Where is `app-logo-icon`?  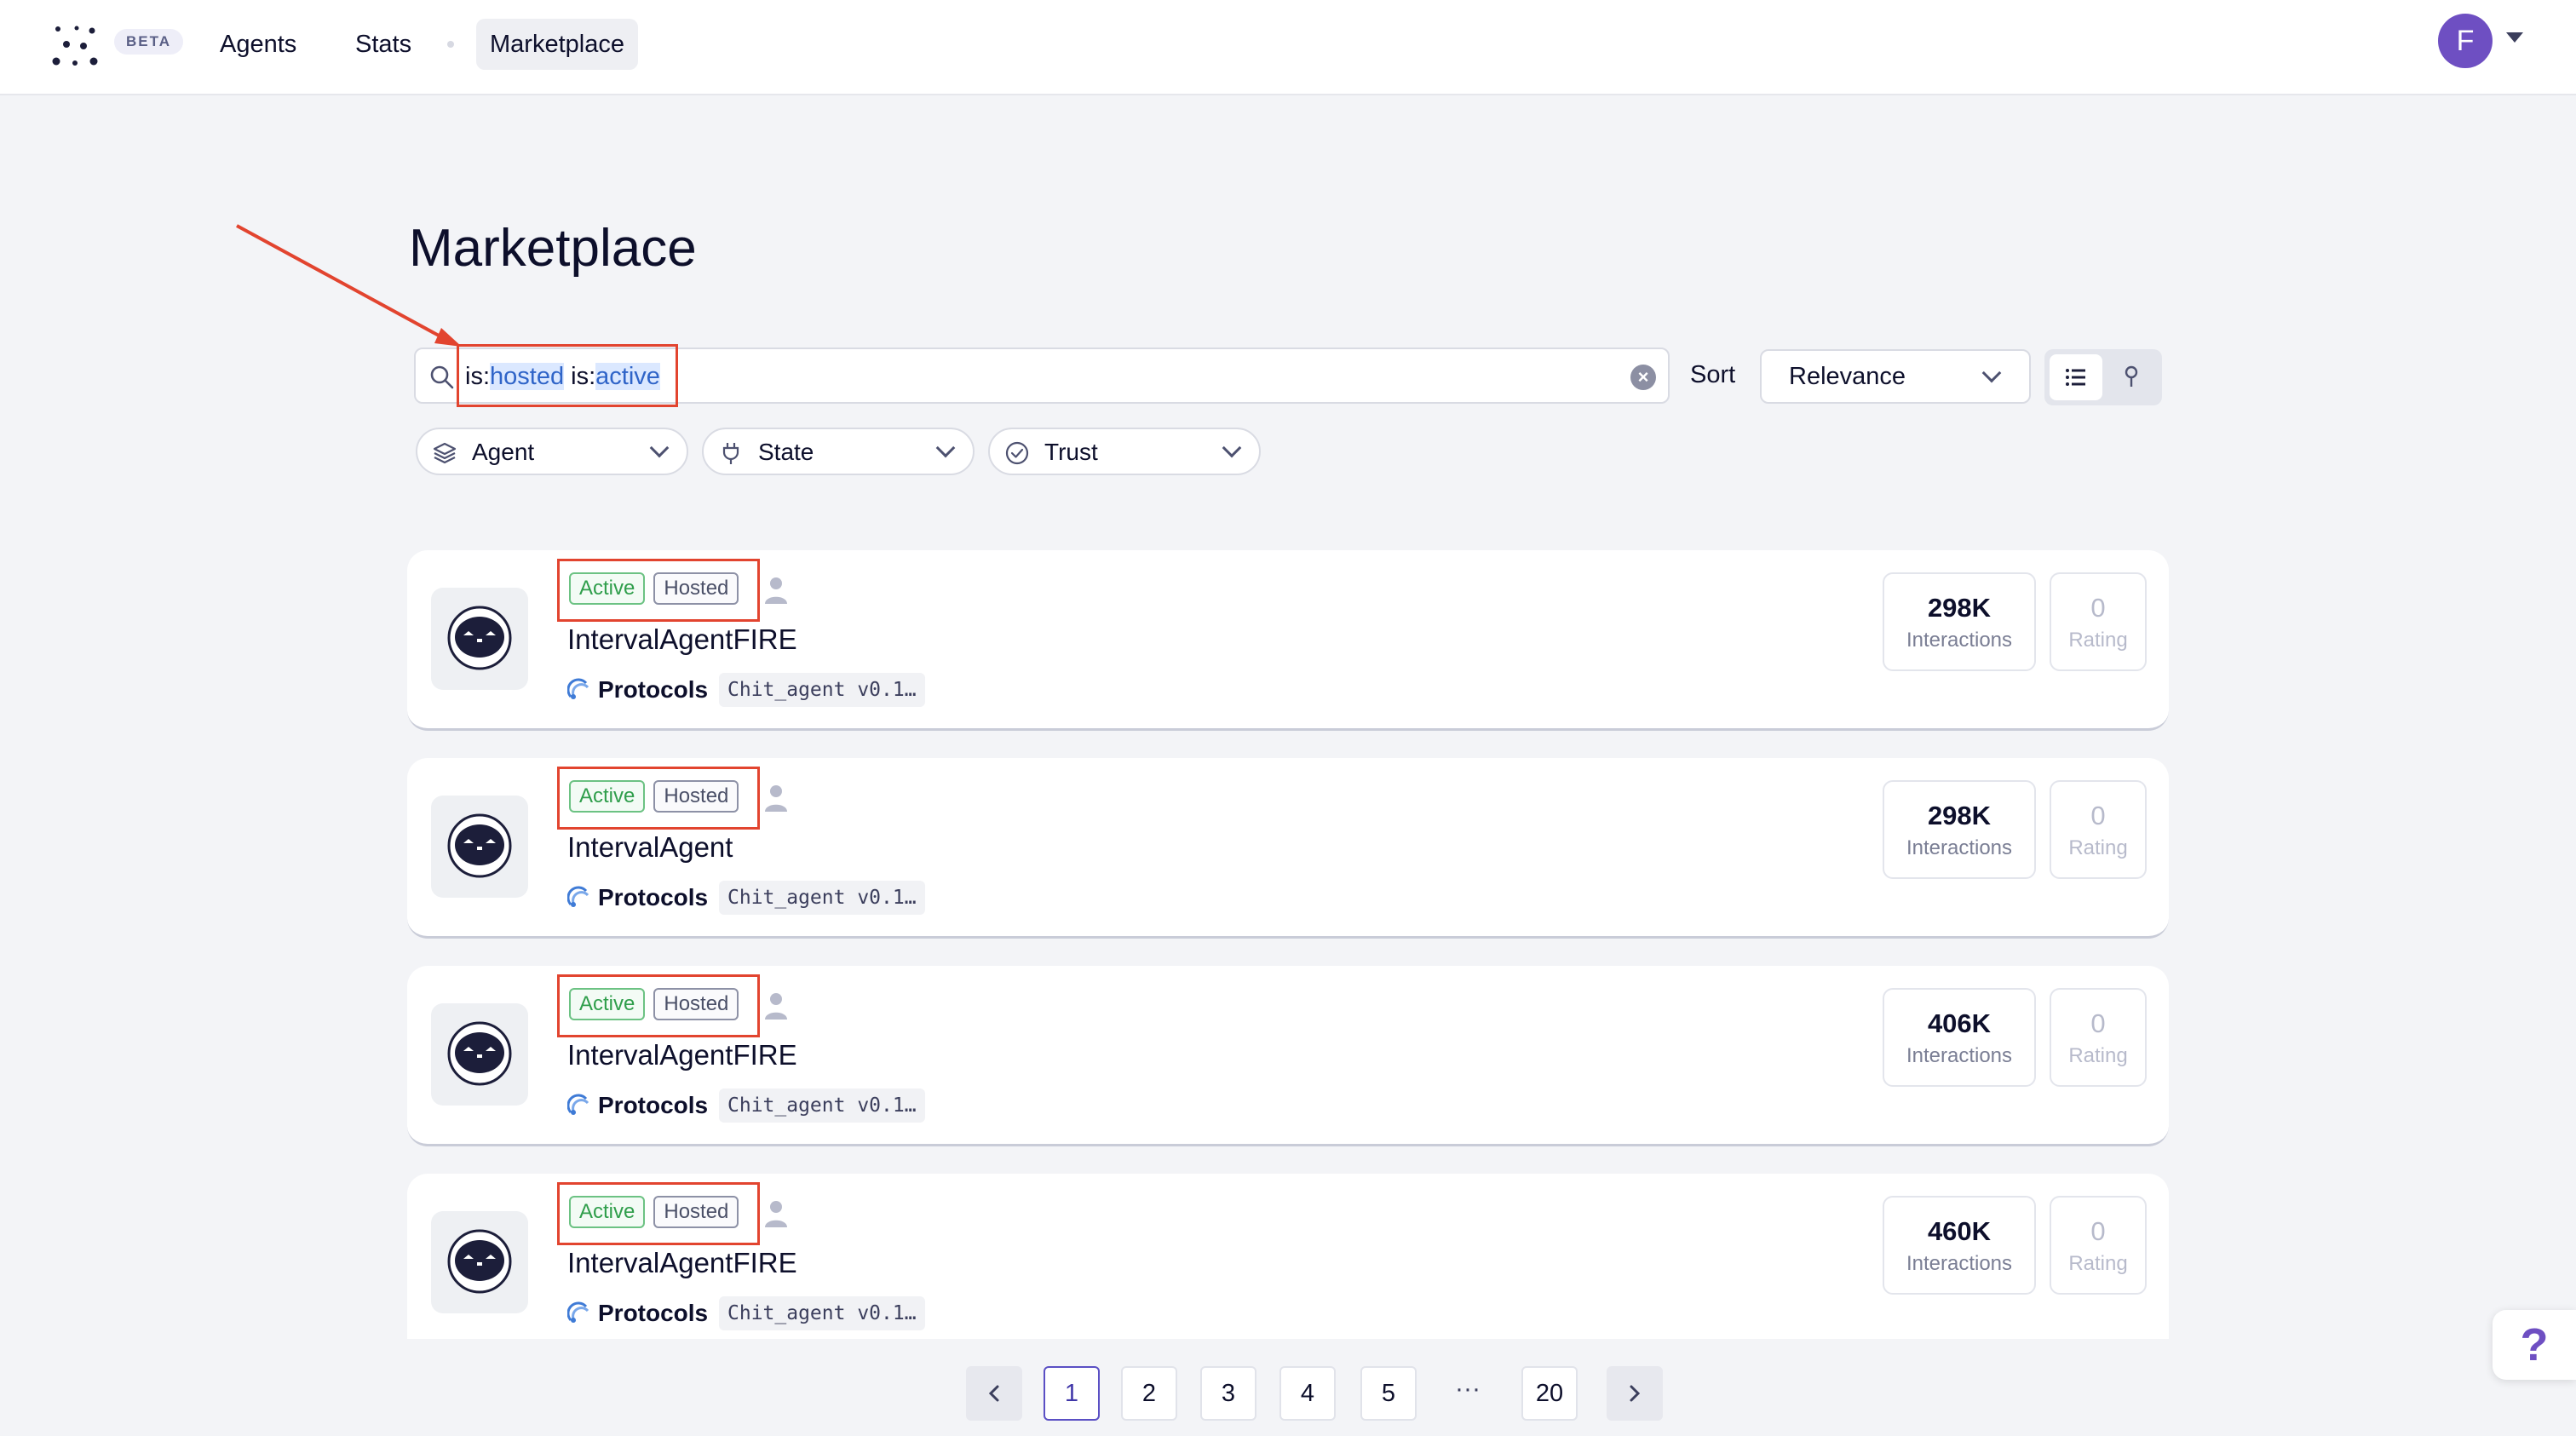 app-logo-icon is located at coordinates (75, 46).